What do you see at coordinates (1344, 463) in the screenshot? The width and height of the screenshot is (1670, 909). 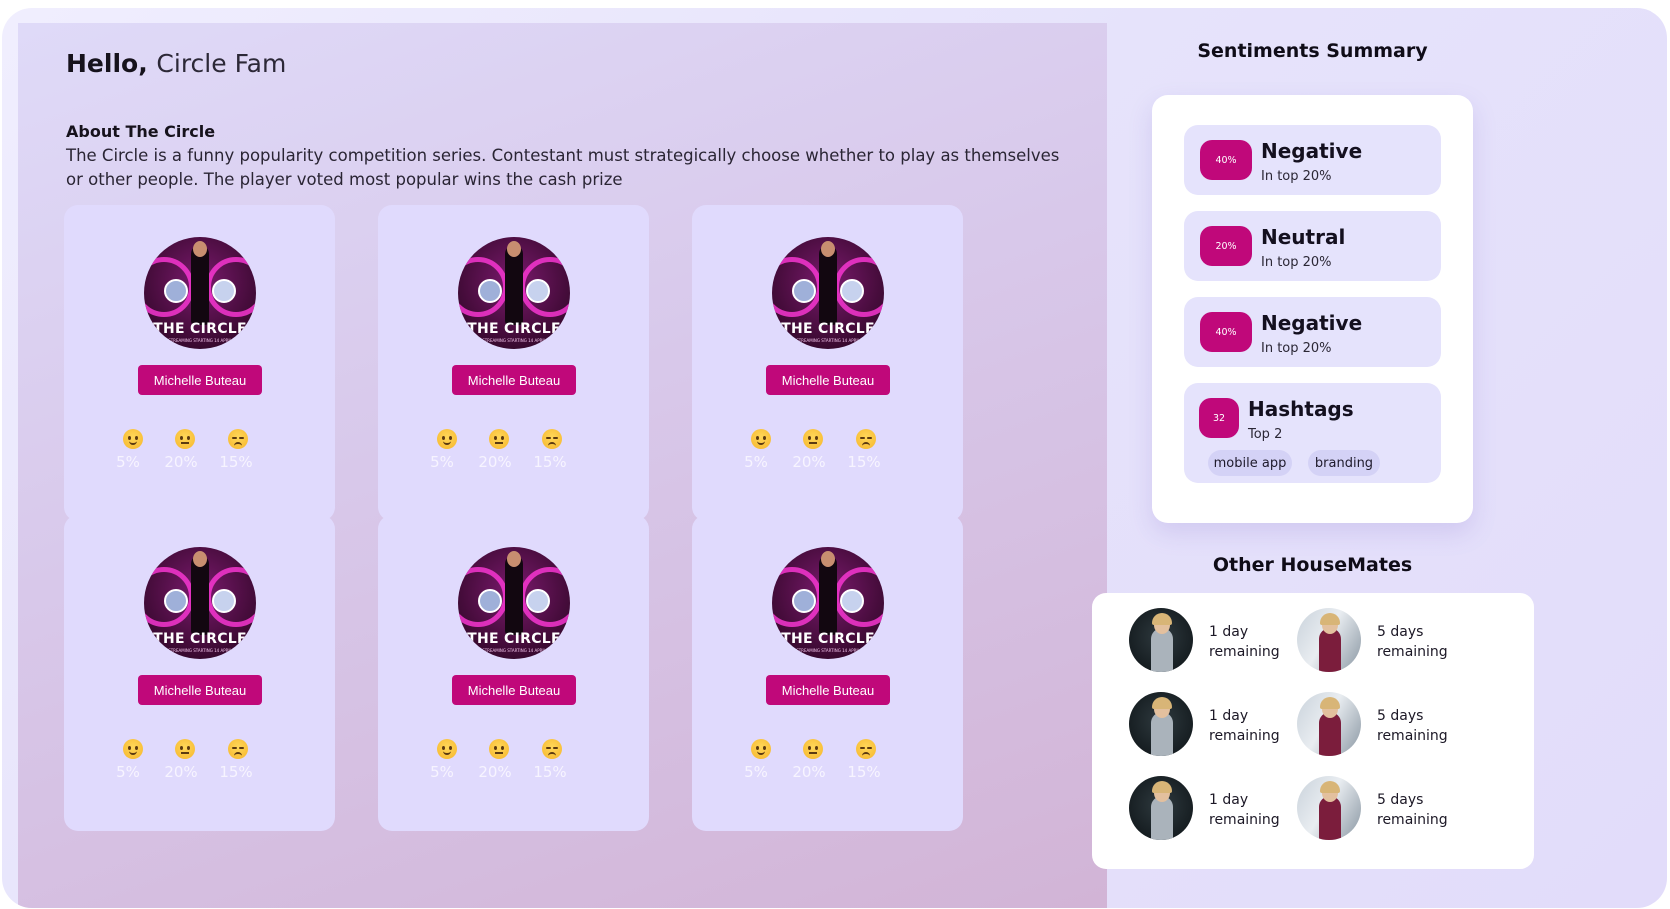 I see `hashtag-chip: branding` at bounding box center [1344, 463].